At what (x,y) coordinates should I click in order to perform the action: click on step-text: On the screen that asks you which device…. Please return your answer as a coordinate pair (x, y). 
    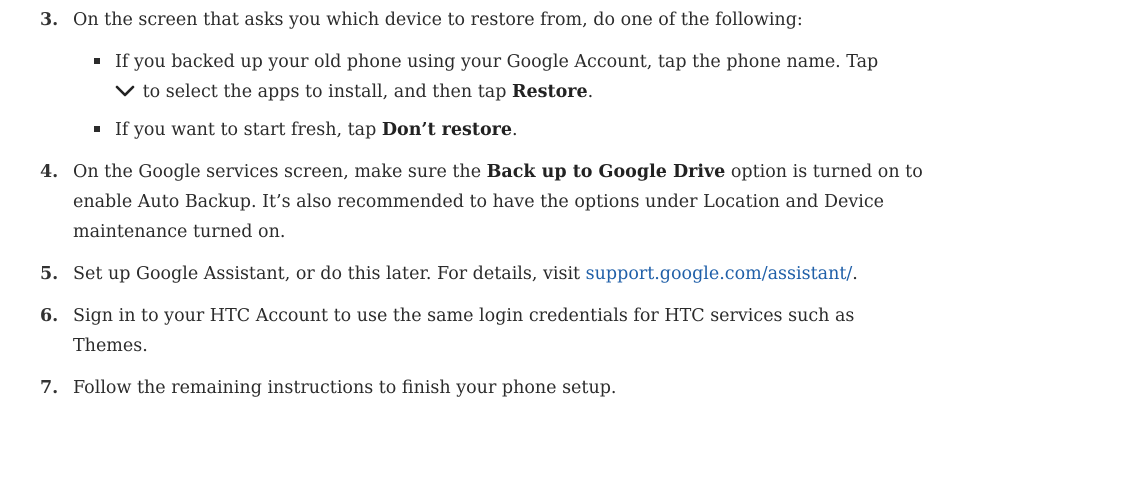
    Looking at the image, I should click on (438, 20).